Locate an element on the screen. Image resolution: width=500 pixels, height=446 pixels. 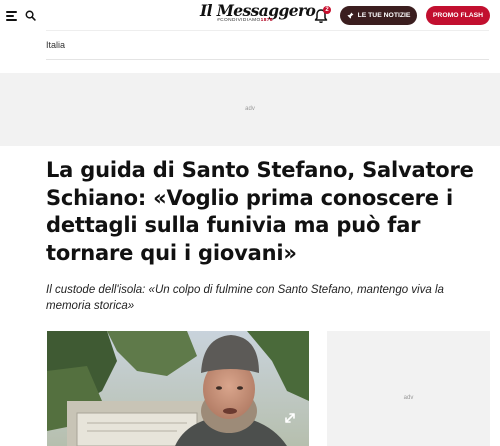
site-logo: Il Messaggero #CONDIVIDIAMO1878 is located at coordinates (258, 14).